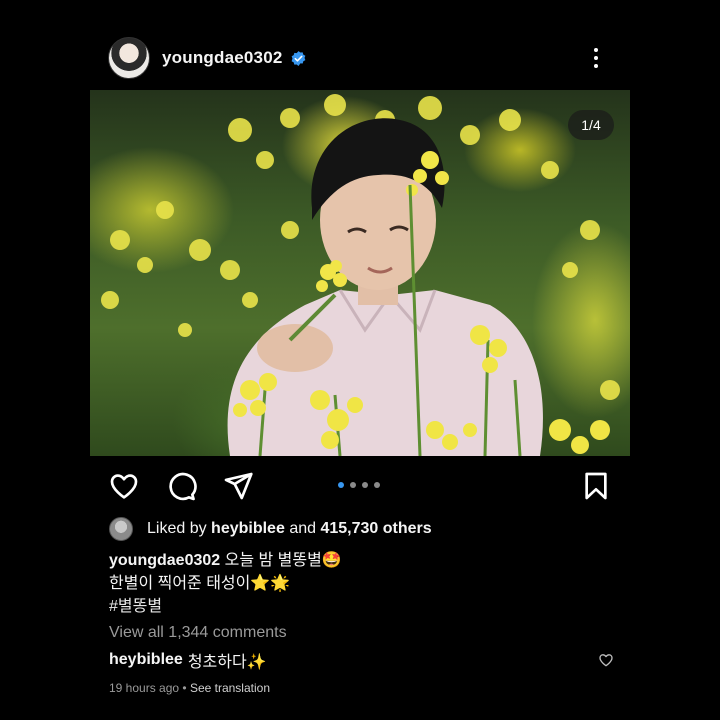 The width and height of the screenshot is (720, 720). Describe the element at coordinates (227, 662) in the screenshot. I see `comment-text: 청초하다✨` at that location.